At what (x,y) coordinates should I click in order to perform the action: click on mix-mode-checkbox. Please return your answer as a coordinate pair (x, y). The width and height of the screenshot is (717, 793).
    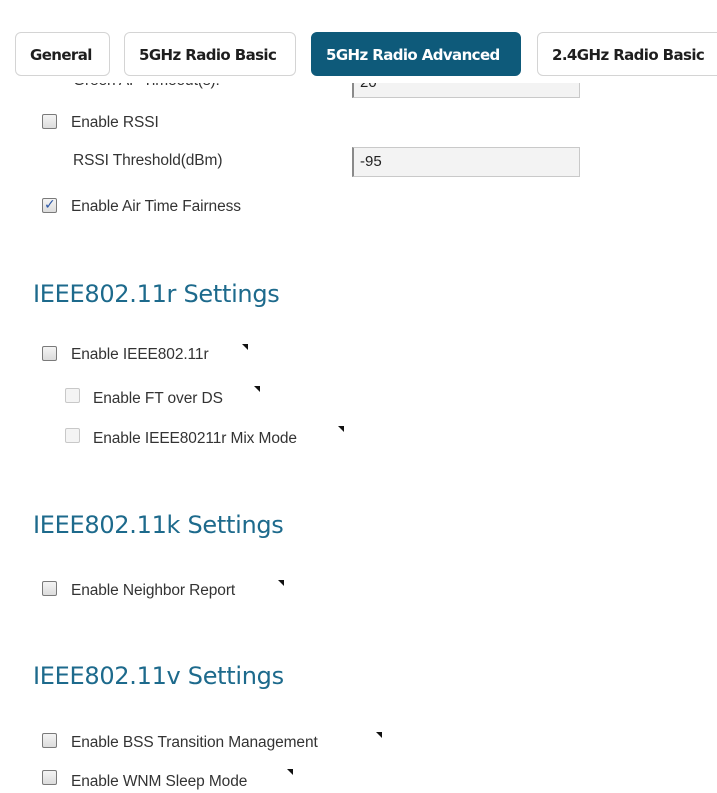
    Looking at the image, I should click on (72, 435).